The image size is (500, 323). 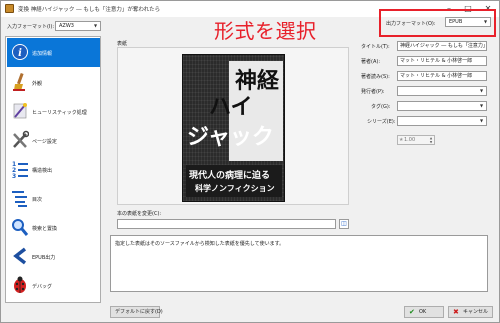 I want to click on sidebar-item-debug: デバッグ, so click(x=53, y=285).